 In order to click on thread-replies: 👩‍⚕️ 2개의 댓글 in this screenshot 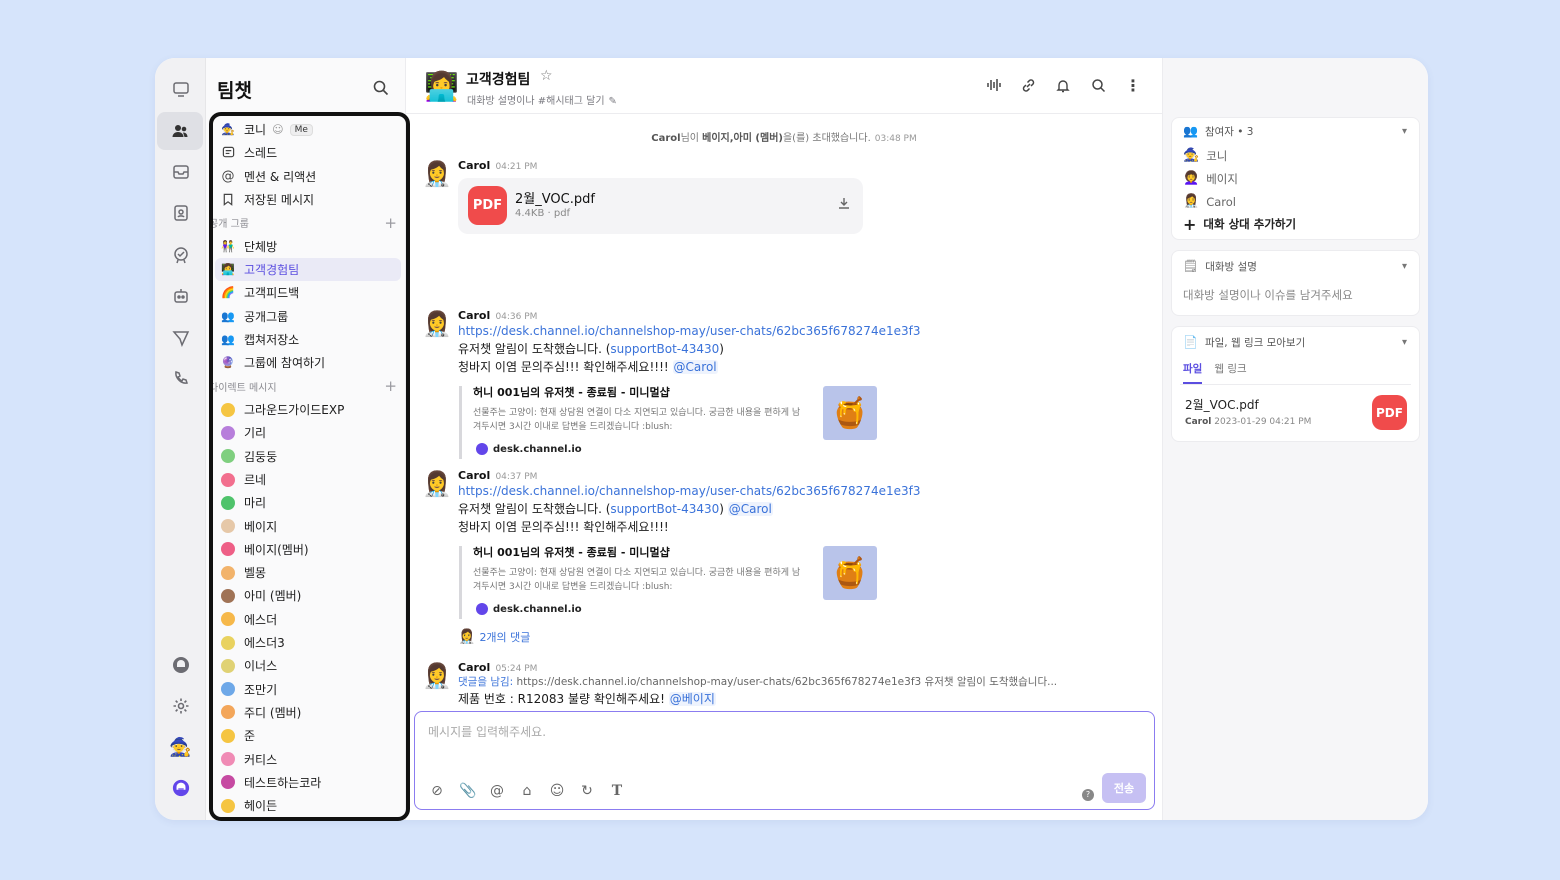, I will do `click(798, 637)`.